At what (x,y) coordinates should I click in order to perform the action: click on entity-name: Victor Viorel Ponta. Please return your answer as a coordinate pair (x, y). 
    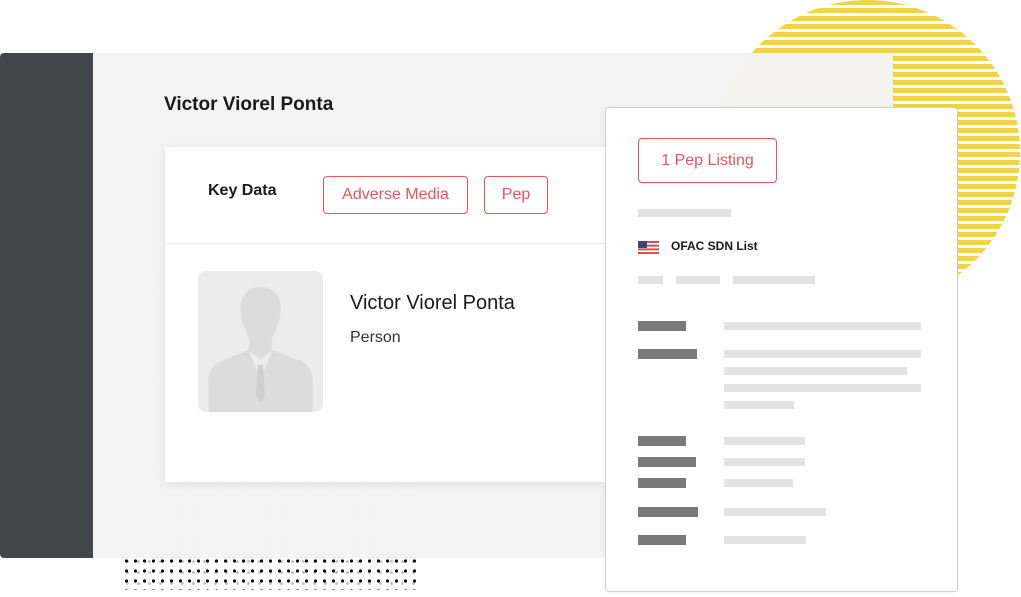
    Looking at the image, I should click on (432, 303).